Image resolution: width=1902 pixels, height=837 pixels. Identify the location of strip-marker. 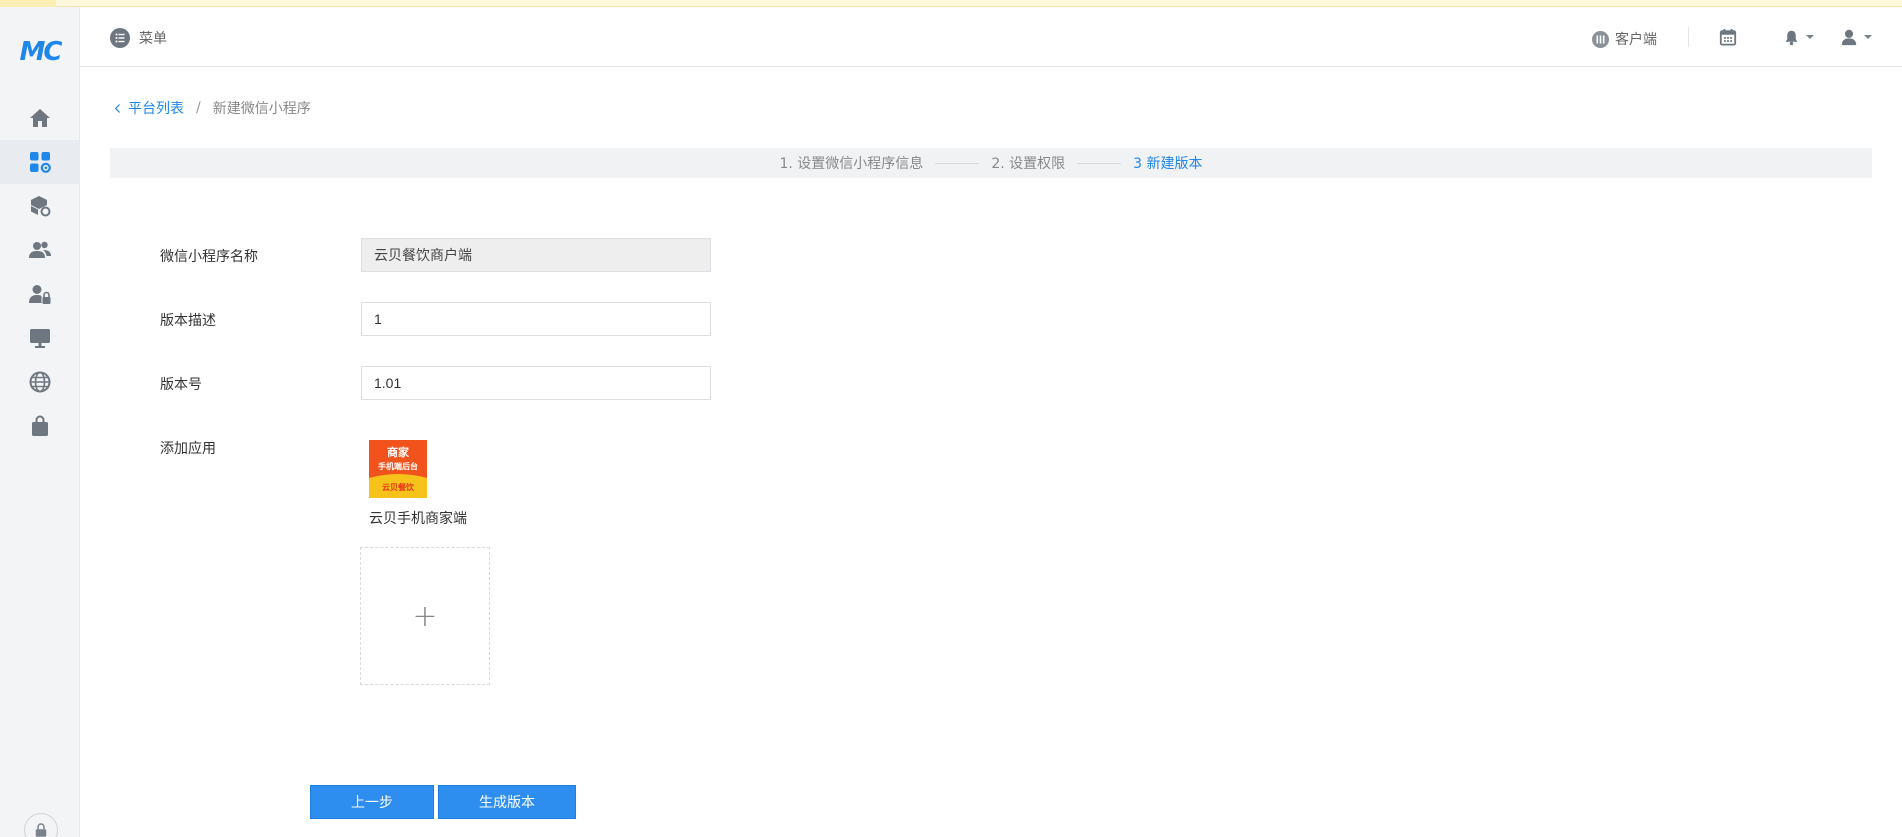
(28, 3).